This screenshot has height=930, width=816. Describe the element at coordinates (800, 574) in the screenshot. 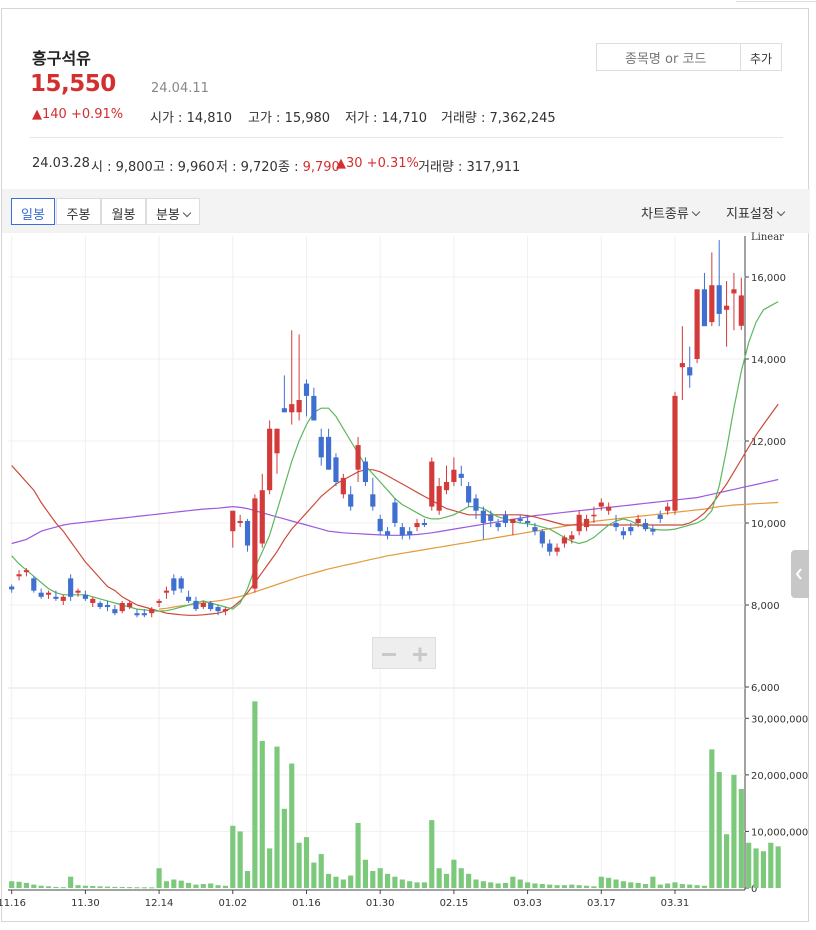

I see `side-panel-toggle` at that location.